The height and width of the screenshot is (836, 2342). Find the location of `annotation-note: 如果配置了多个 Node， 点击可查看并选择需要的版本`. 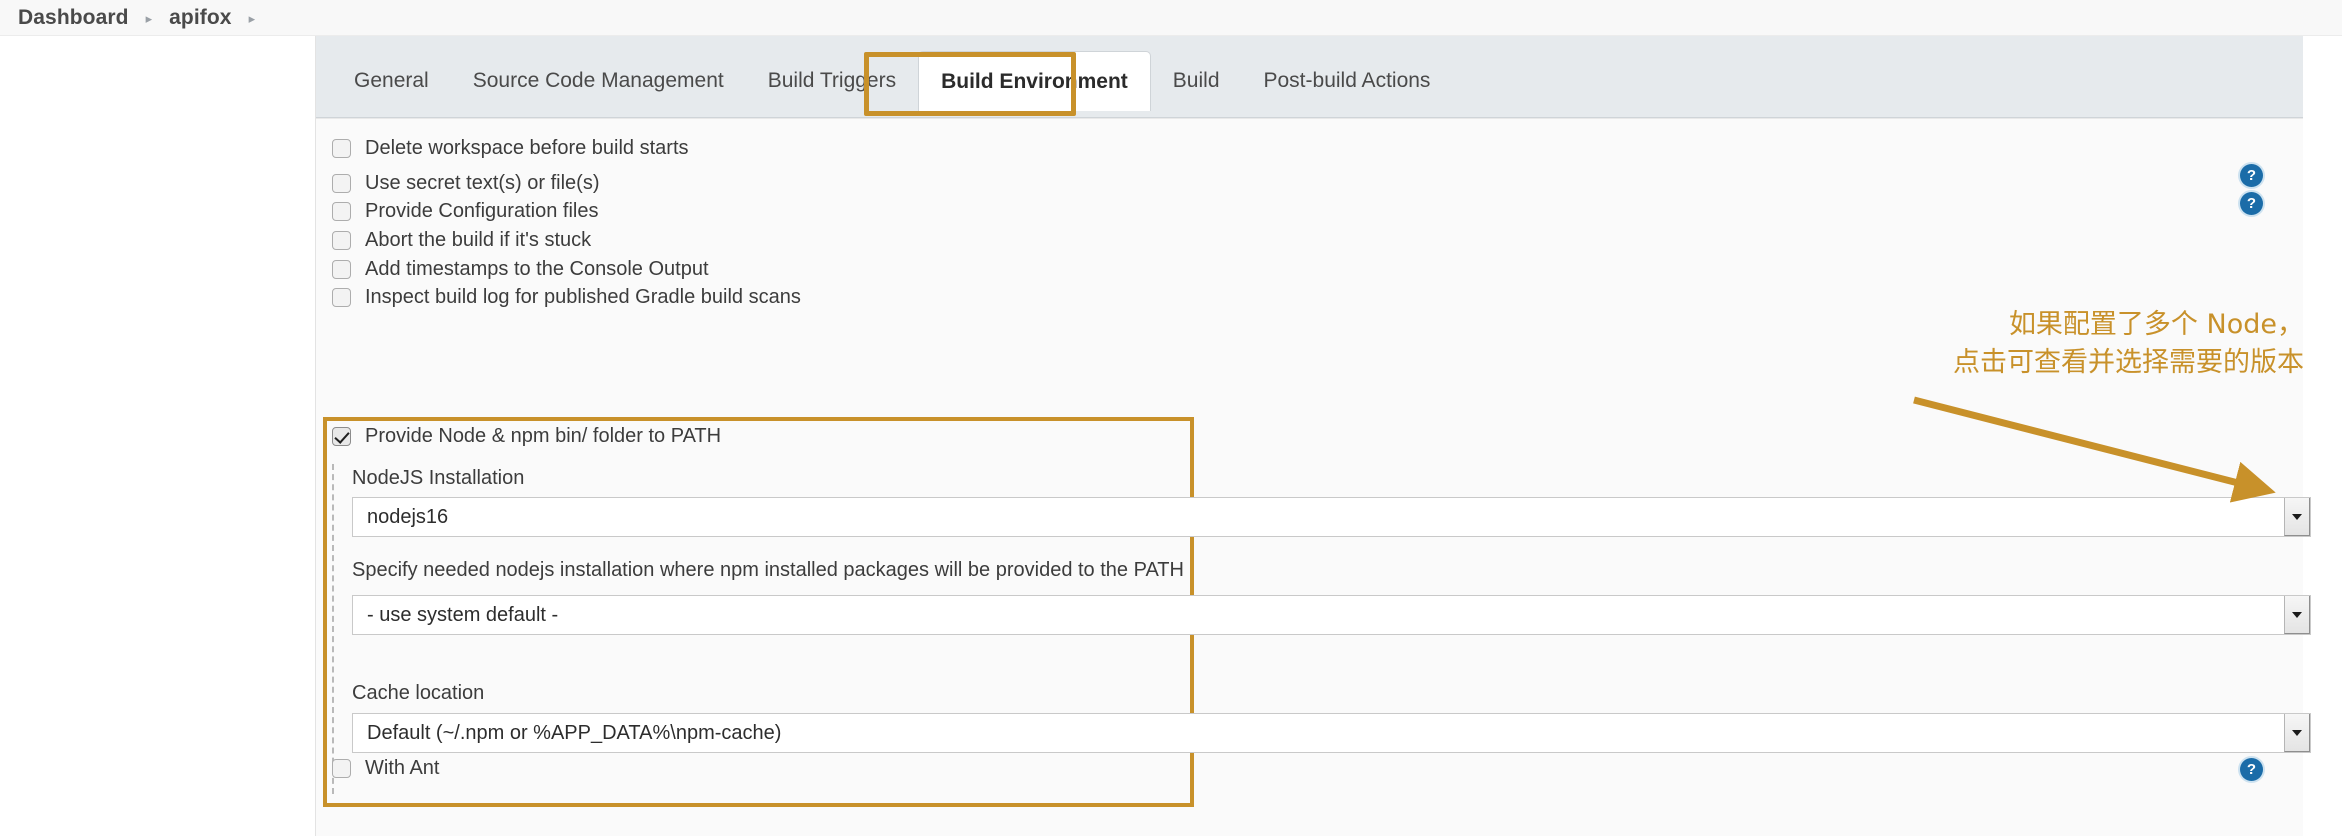

annotation-note: 如果配置了多个 Node， 点击可查看并选择需要的版本 is located at coordinates (2128, 344).